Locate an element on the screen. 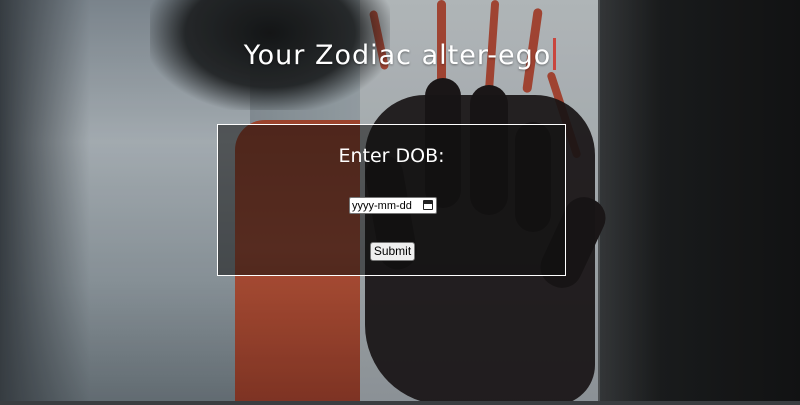 This screenshot has width=800, height=405. page-title-text: Your Zodiac alter-ego is located at coordinates (397, 55).